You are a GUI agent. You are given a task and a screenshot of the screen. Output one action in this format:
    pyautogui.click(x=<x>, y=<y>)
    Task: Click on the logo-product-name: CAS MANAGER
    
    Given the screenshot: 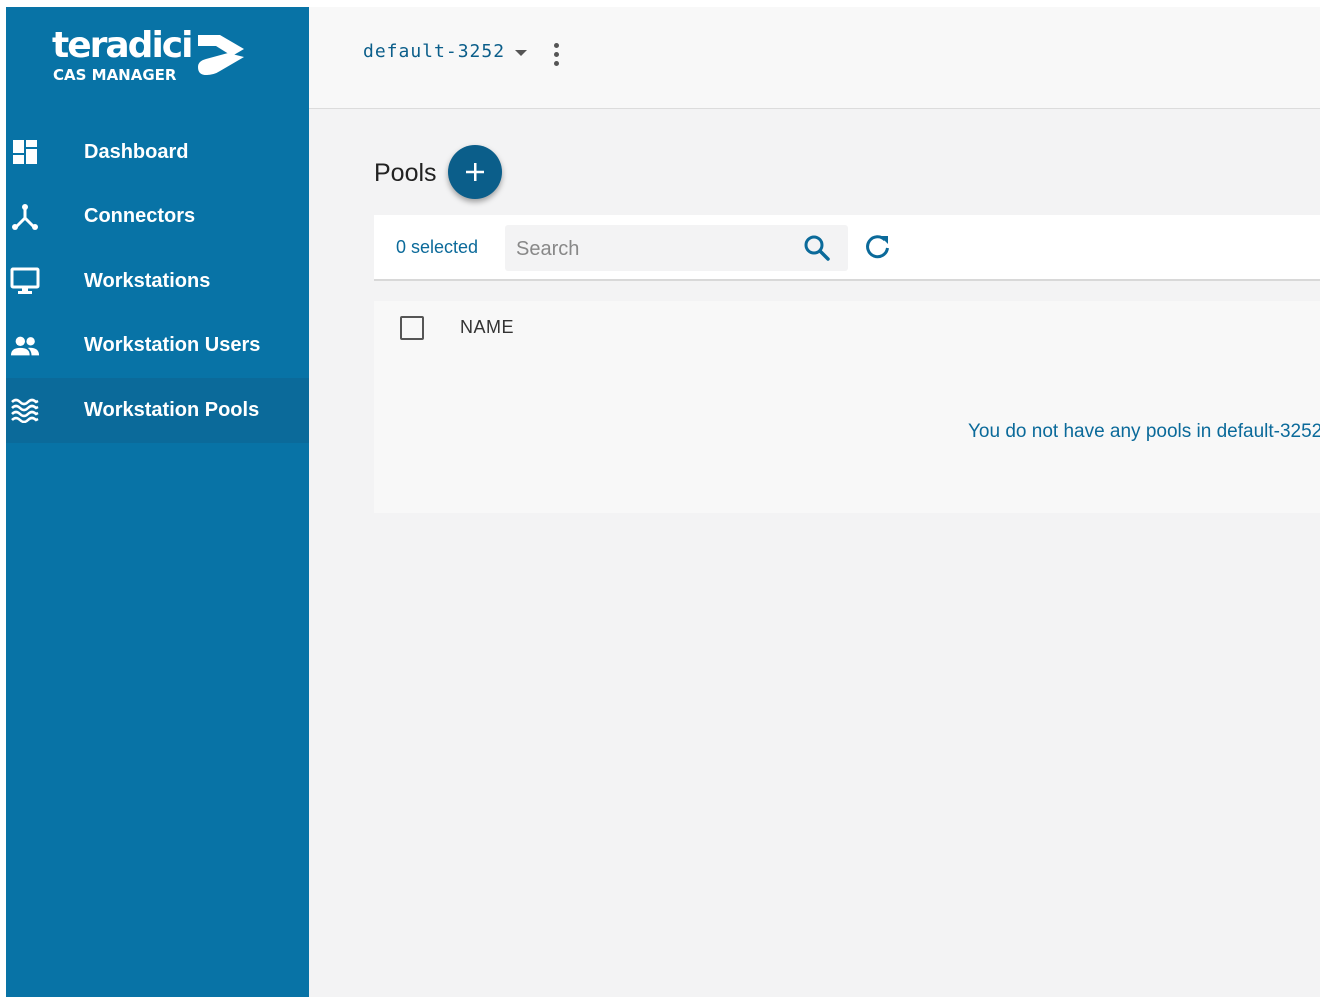 What is the action you would take?
    pyautogui.click(x=115, y=75)
    